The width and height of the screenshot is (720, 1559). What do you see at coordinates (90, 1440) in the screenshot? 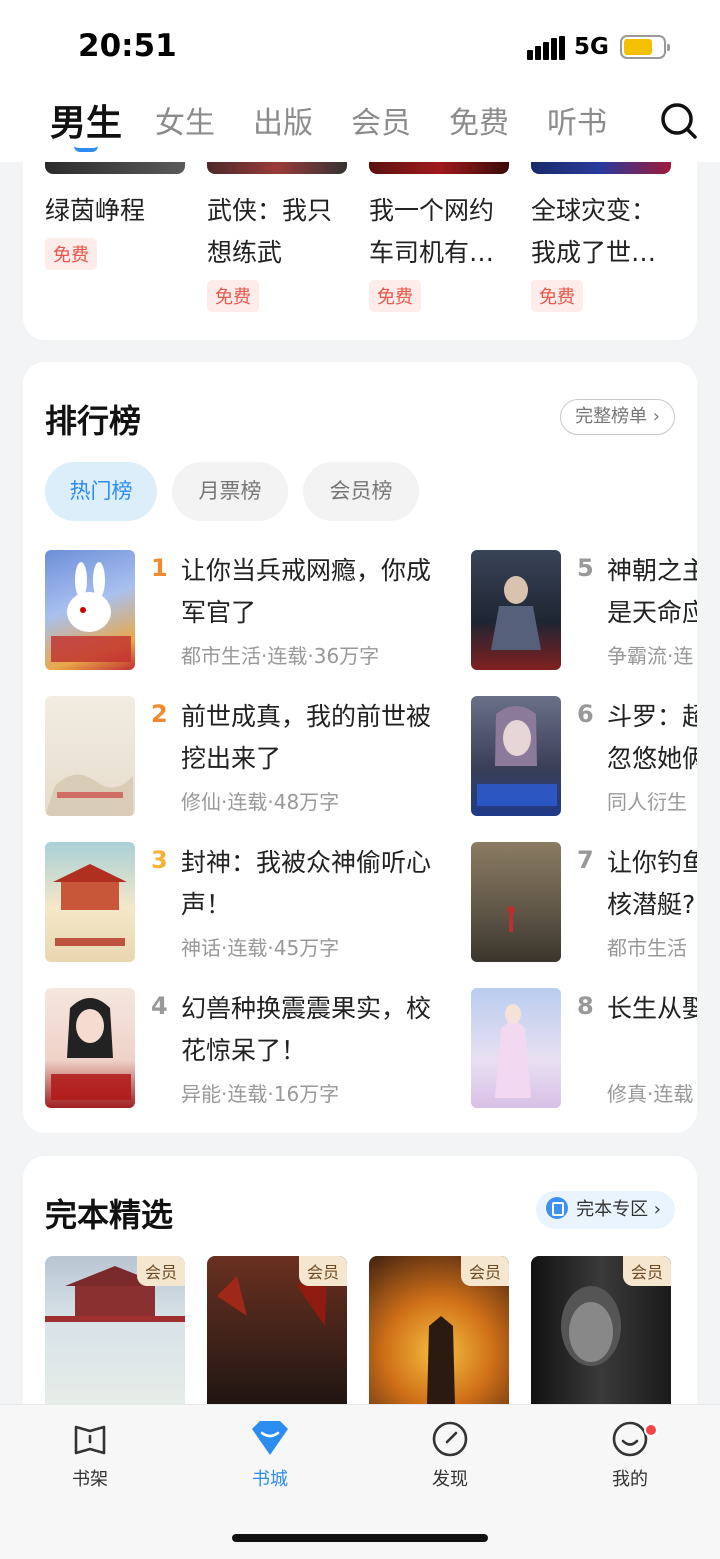
I see `bookshelf-icon` at bounding box center [90, 1440].